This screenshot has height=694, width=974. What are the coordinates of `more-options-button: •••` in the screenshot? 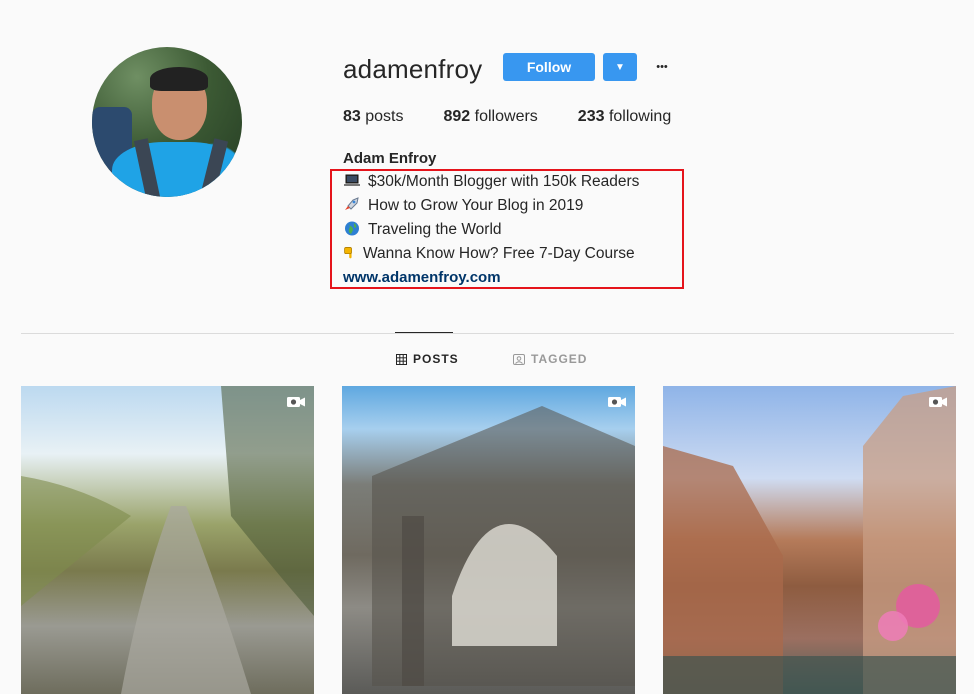 It's located at (662, 67).